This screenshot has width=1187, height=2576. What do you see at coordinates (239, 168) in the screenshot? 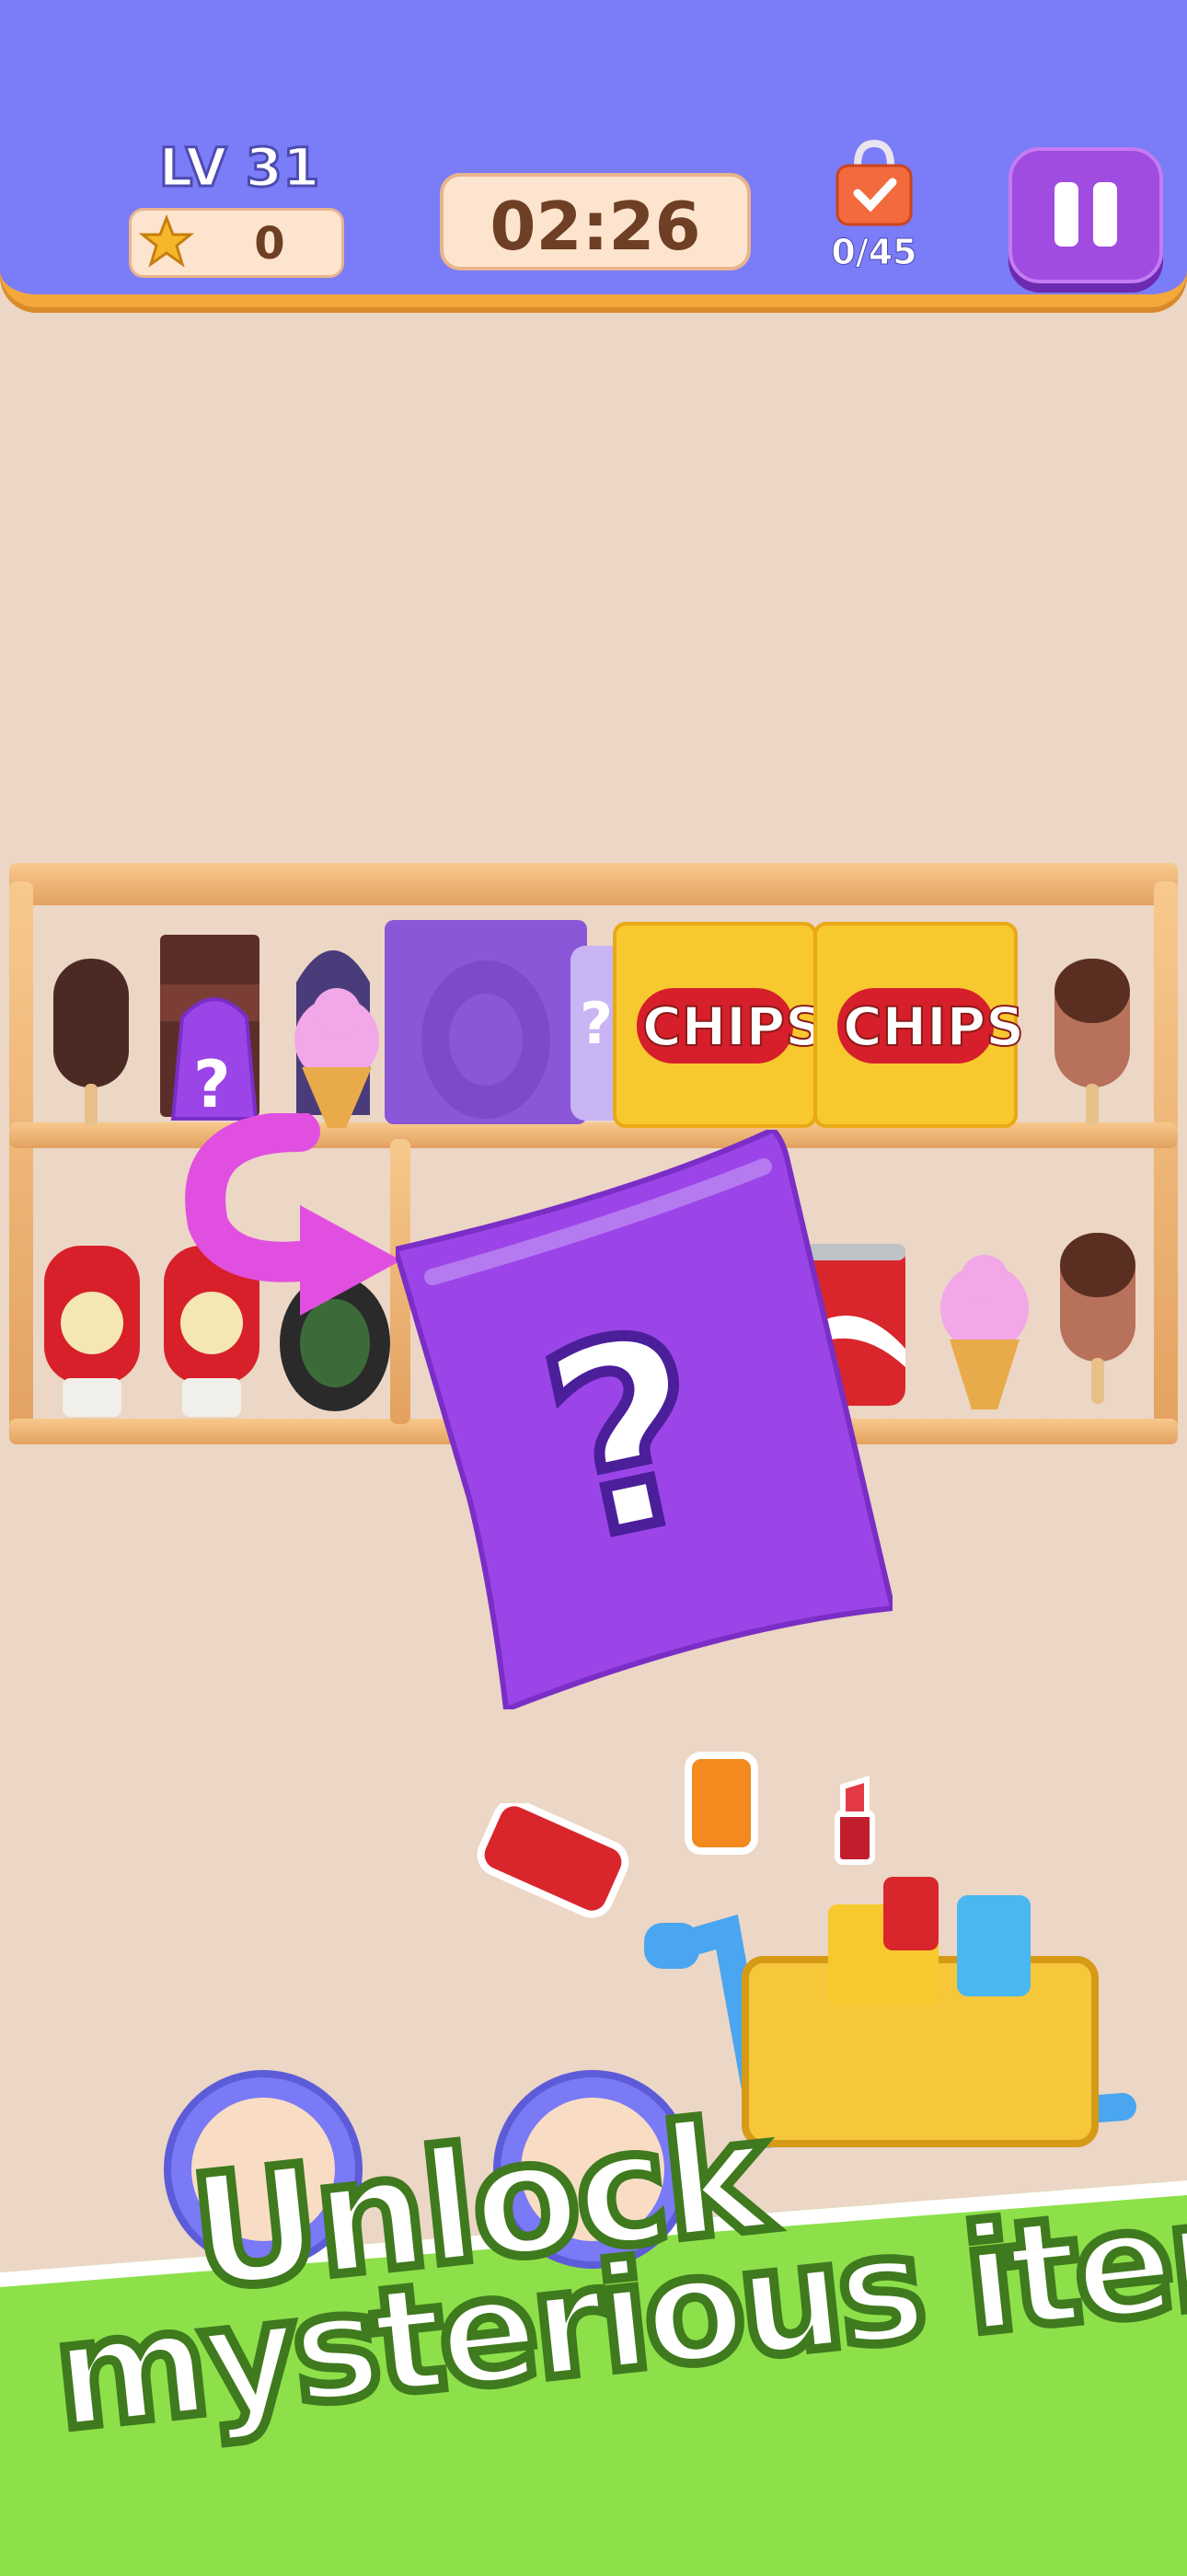
I see `level-label: LV 31` at bounding box center [239, 168].